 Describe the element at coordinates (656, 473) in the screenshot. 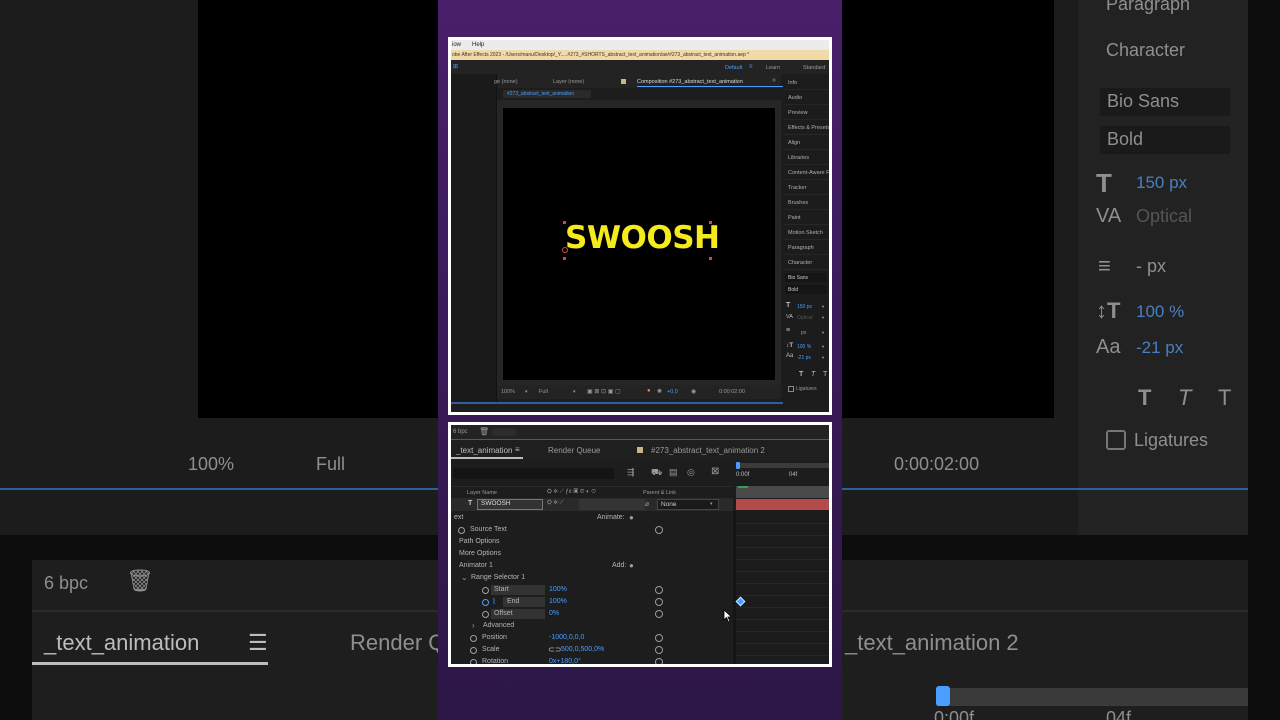

I see `shy-icon: ⛟` at that location.